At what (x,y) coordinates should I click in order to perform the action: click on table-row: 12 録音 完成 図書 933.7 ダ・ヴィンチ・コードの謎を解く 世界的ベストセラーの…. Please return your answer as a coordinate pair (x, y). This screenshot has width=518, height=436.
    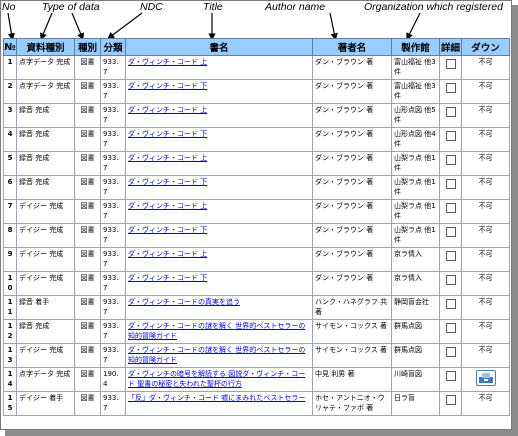
    Looking at the image, I should click on (256, 331).